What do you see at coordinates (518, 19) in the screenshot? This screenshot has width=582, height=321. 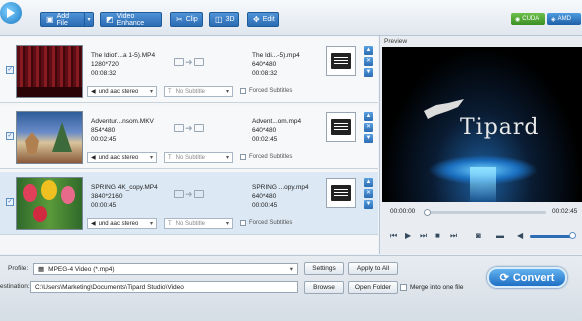 I see `nvidia-icon: ◉` at bounding box center [518, 19].